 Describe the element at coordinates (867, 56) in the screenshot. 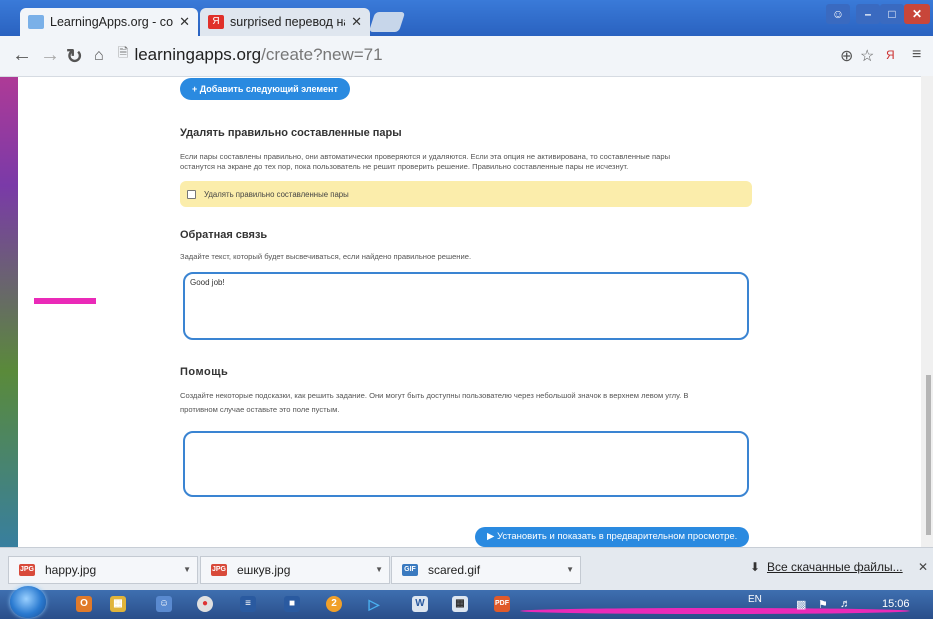

I see `bookmark-star-icon: ☆` at that location.